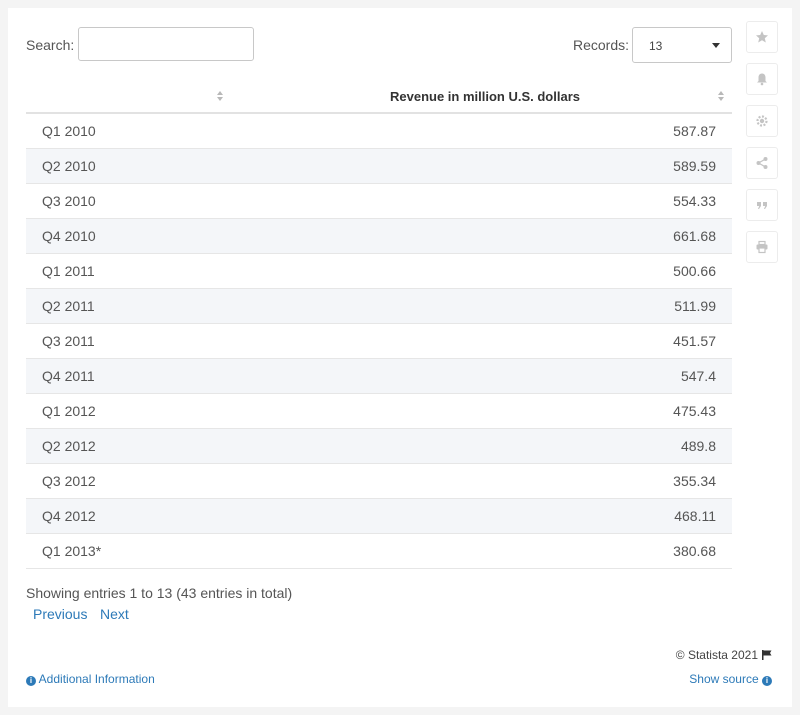 This screenshot has height=715, width=800. I want to click on share-icon, so click(762, 163).